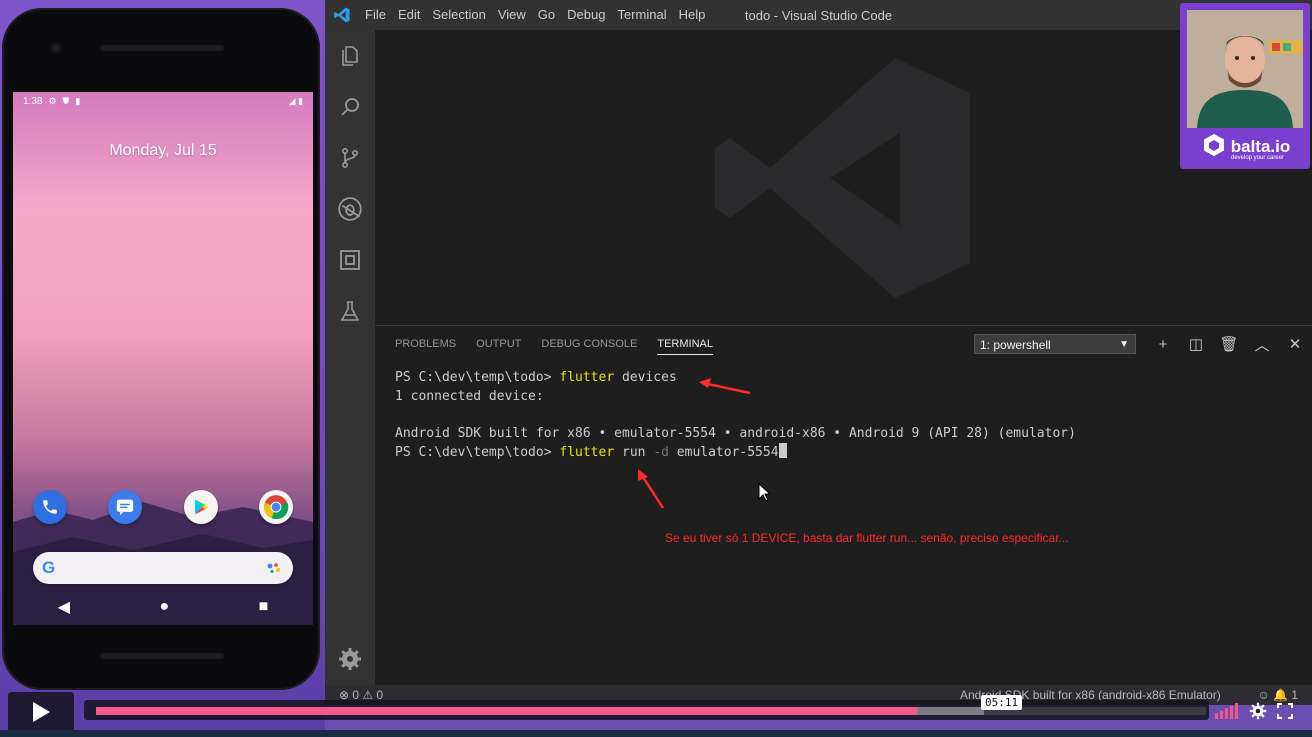 The image size is (1312, 737). Describe the element at coordinates (66, 100) in the screenshot. I see `shield-status-icon: ⛊` at that location.